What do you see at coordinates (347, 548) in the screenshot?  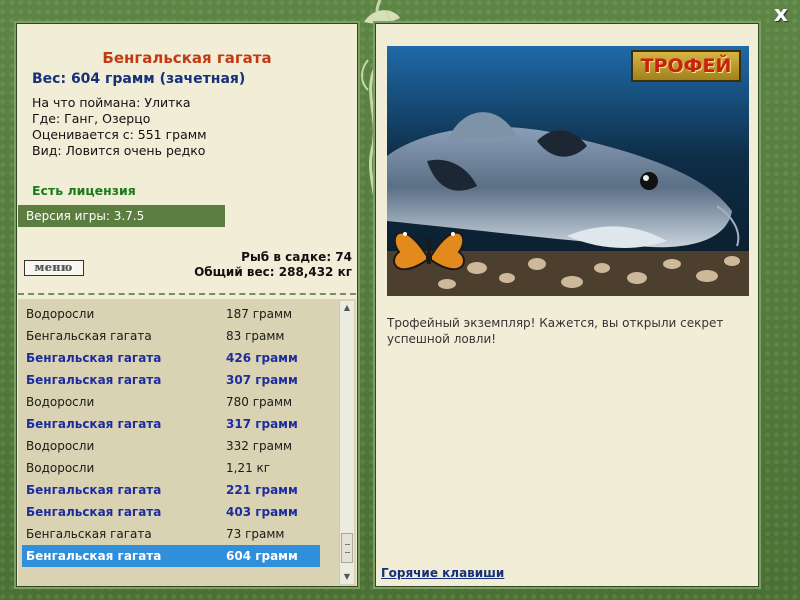 I see `scroll-thumb` at bounding box center [347, 548].